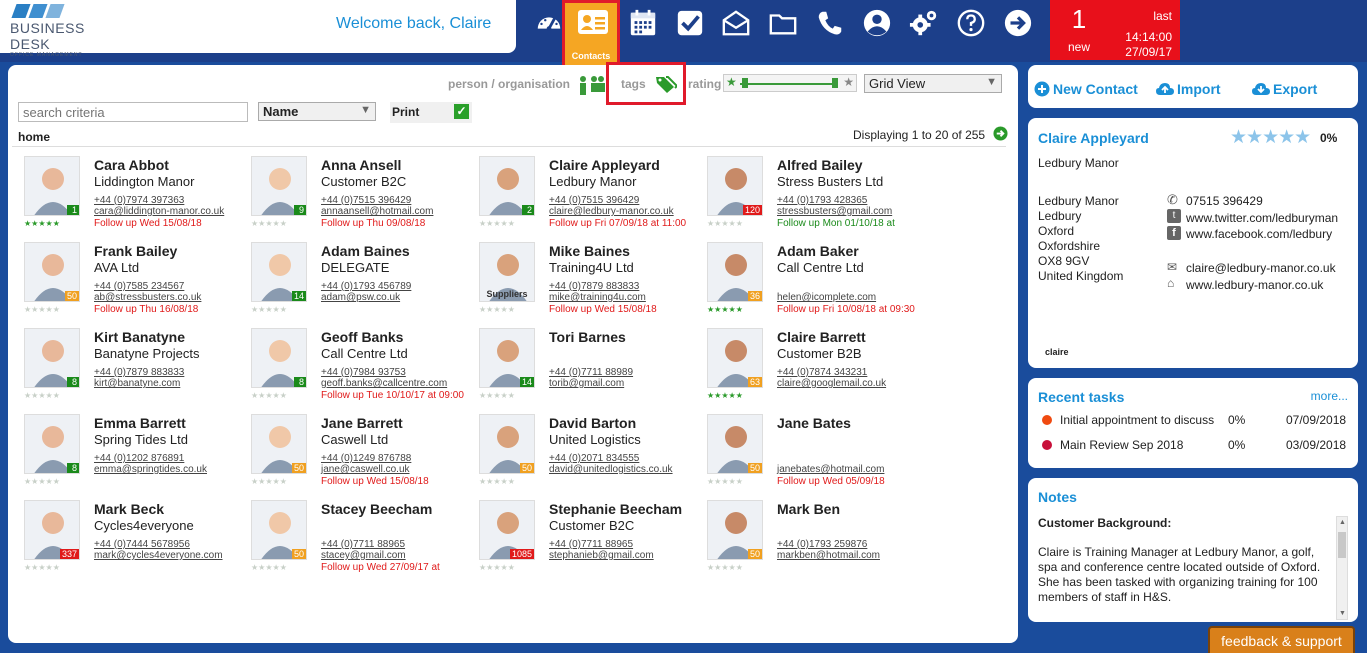 This screenshot has height=653, width=1367. I want to click on notes-scrollbar: ▲ ▼, so click(1342, 568).